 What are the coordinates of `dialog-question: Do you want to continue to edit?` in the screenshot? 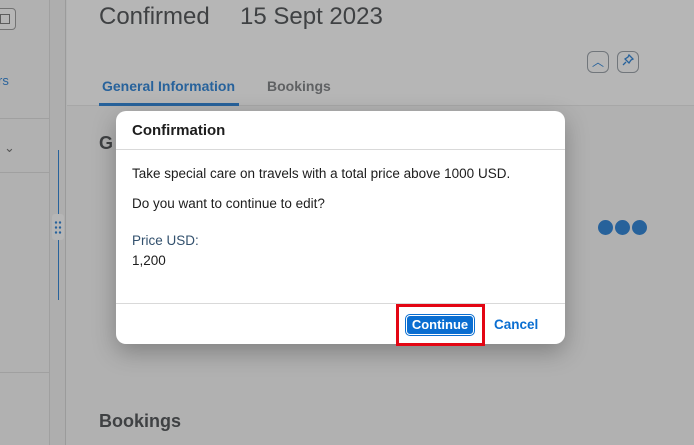 It's located at (228, 203).